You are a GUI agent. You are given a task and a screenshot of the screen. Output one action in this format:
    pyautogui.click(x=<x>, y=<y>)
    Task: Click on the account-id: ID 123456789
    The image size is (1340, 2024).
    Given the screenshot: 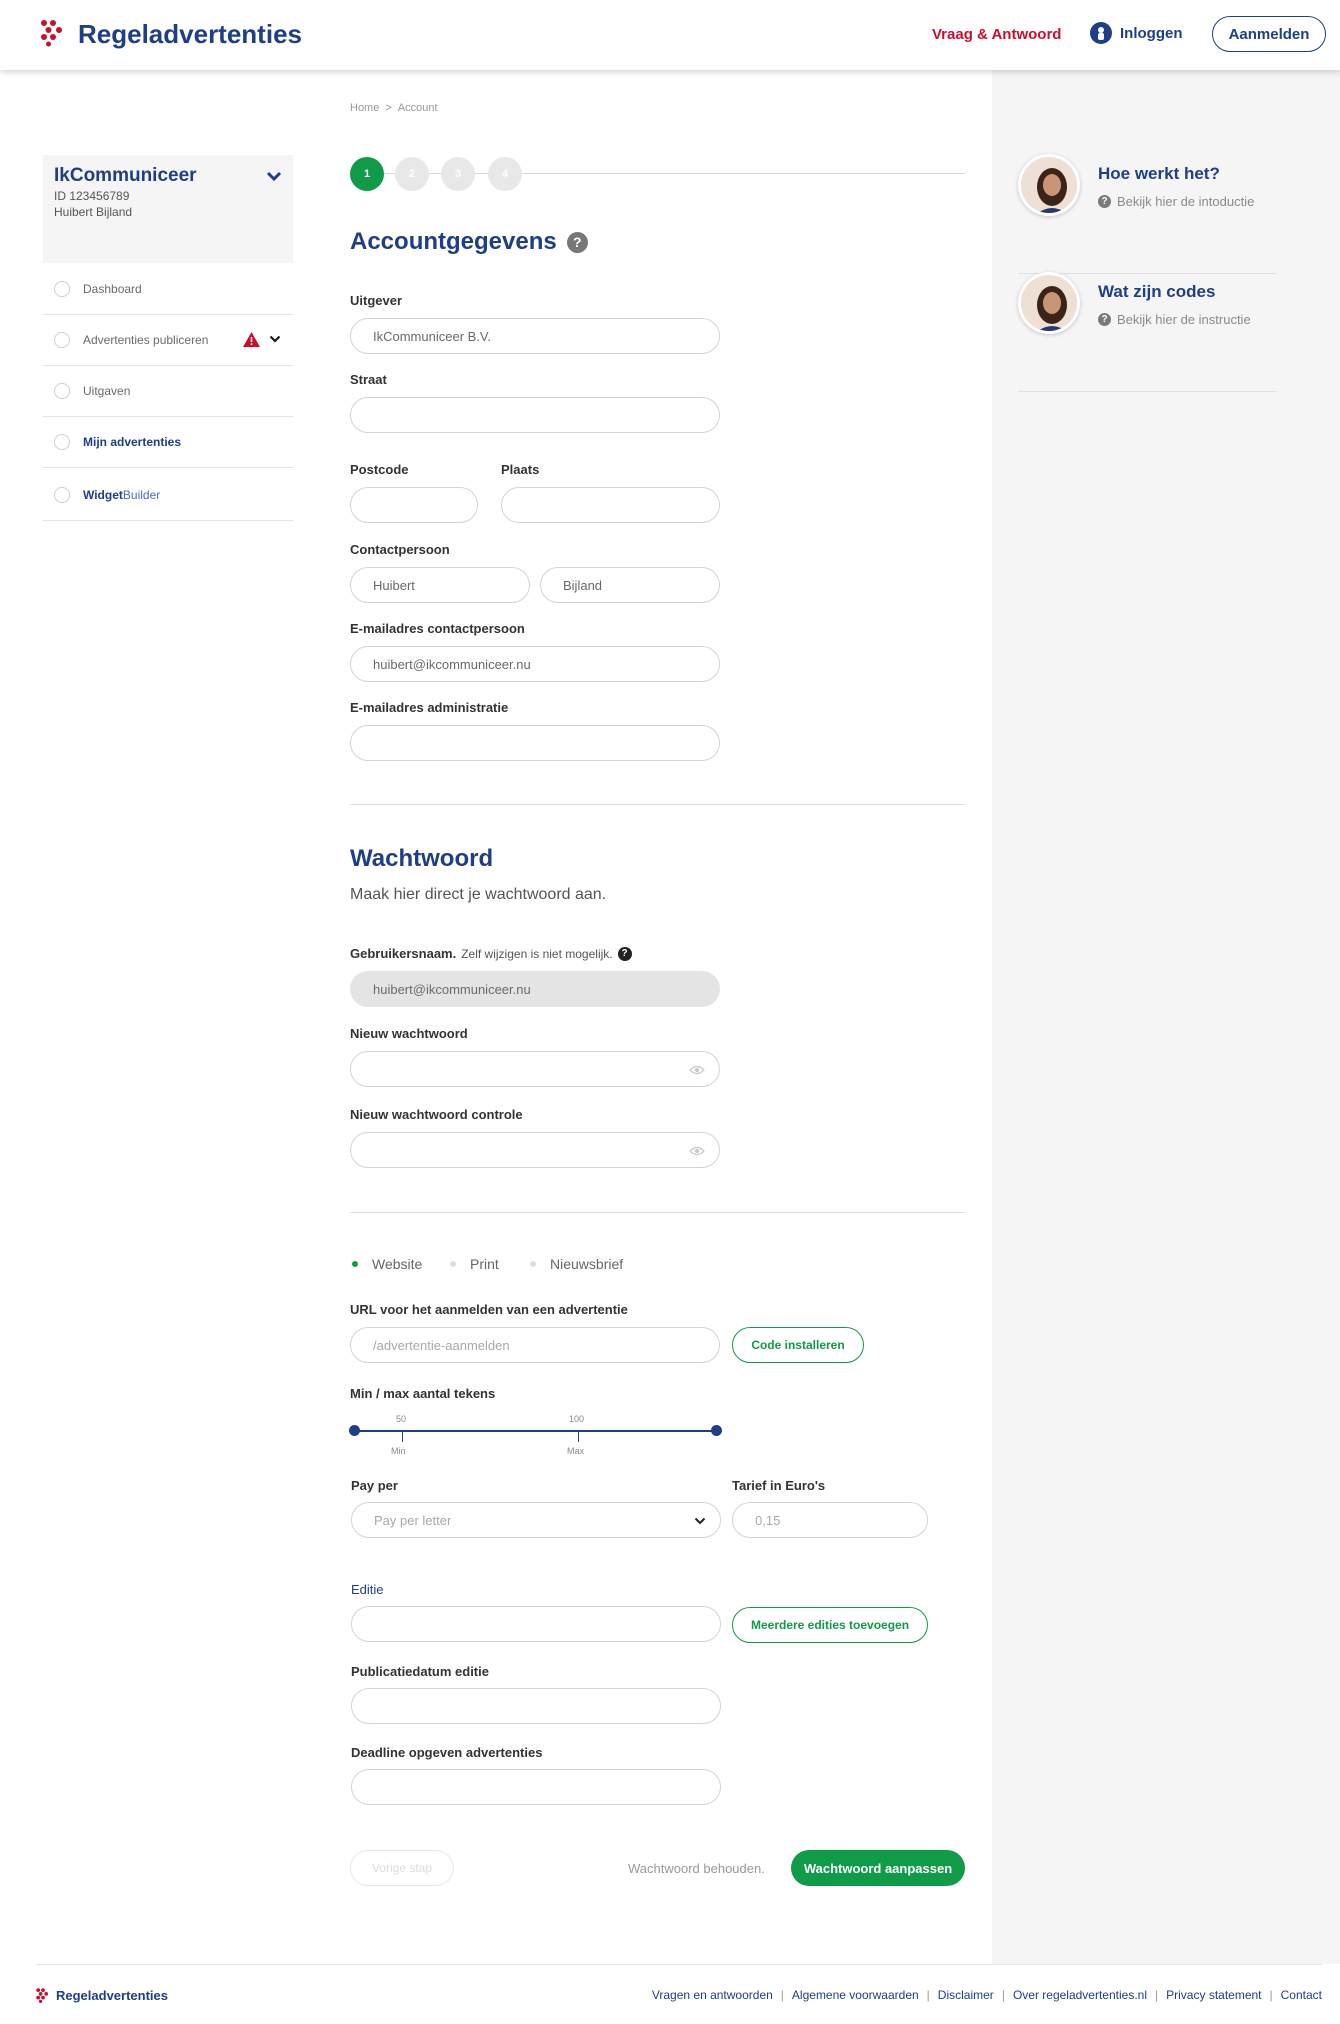 What is the action you would take?
    pyautogui.click(x=92, y=196)
    